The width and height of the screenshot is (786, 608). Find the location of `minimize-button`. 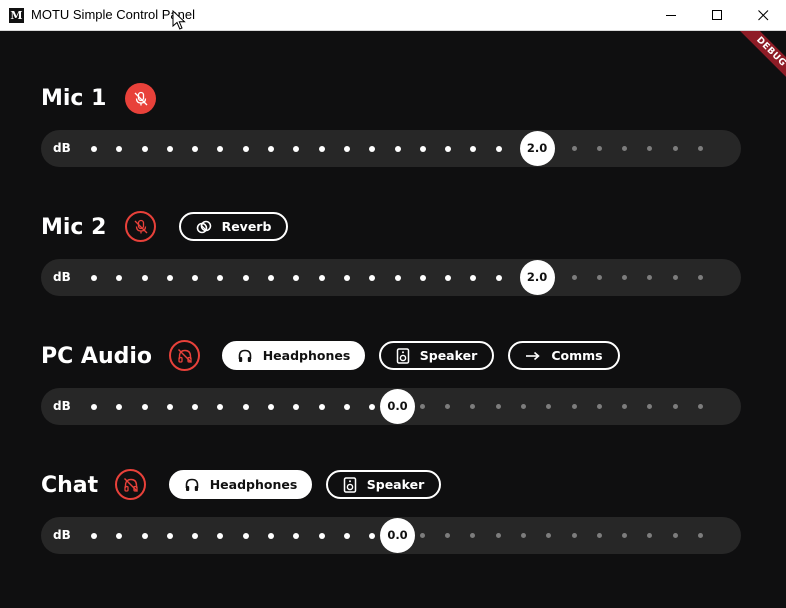

minimize-button is located at coordinates (671, 15).